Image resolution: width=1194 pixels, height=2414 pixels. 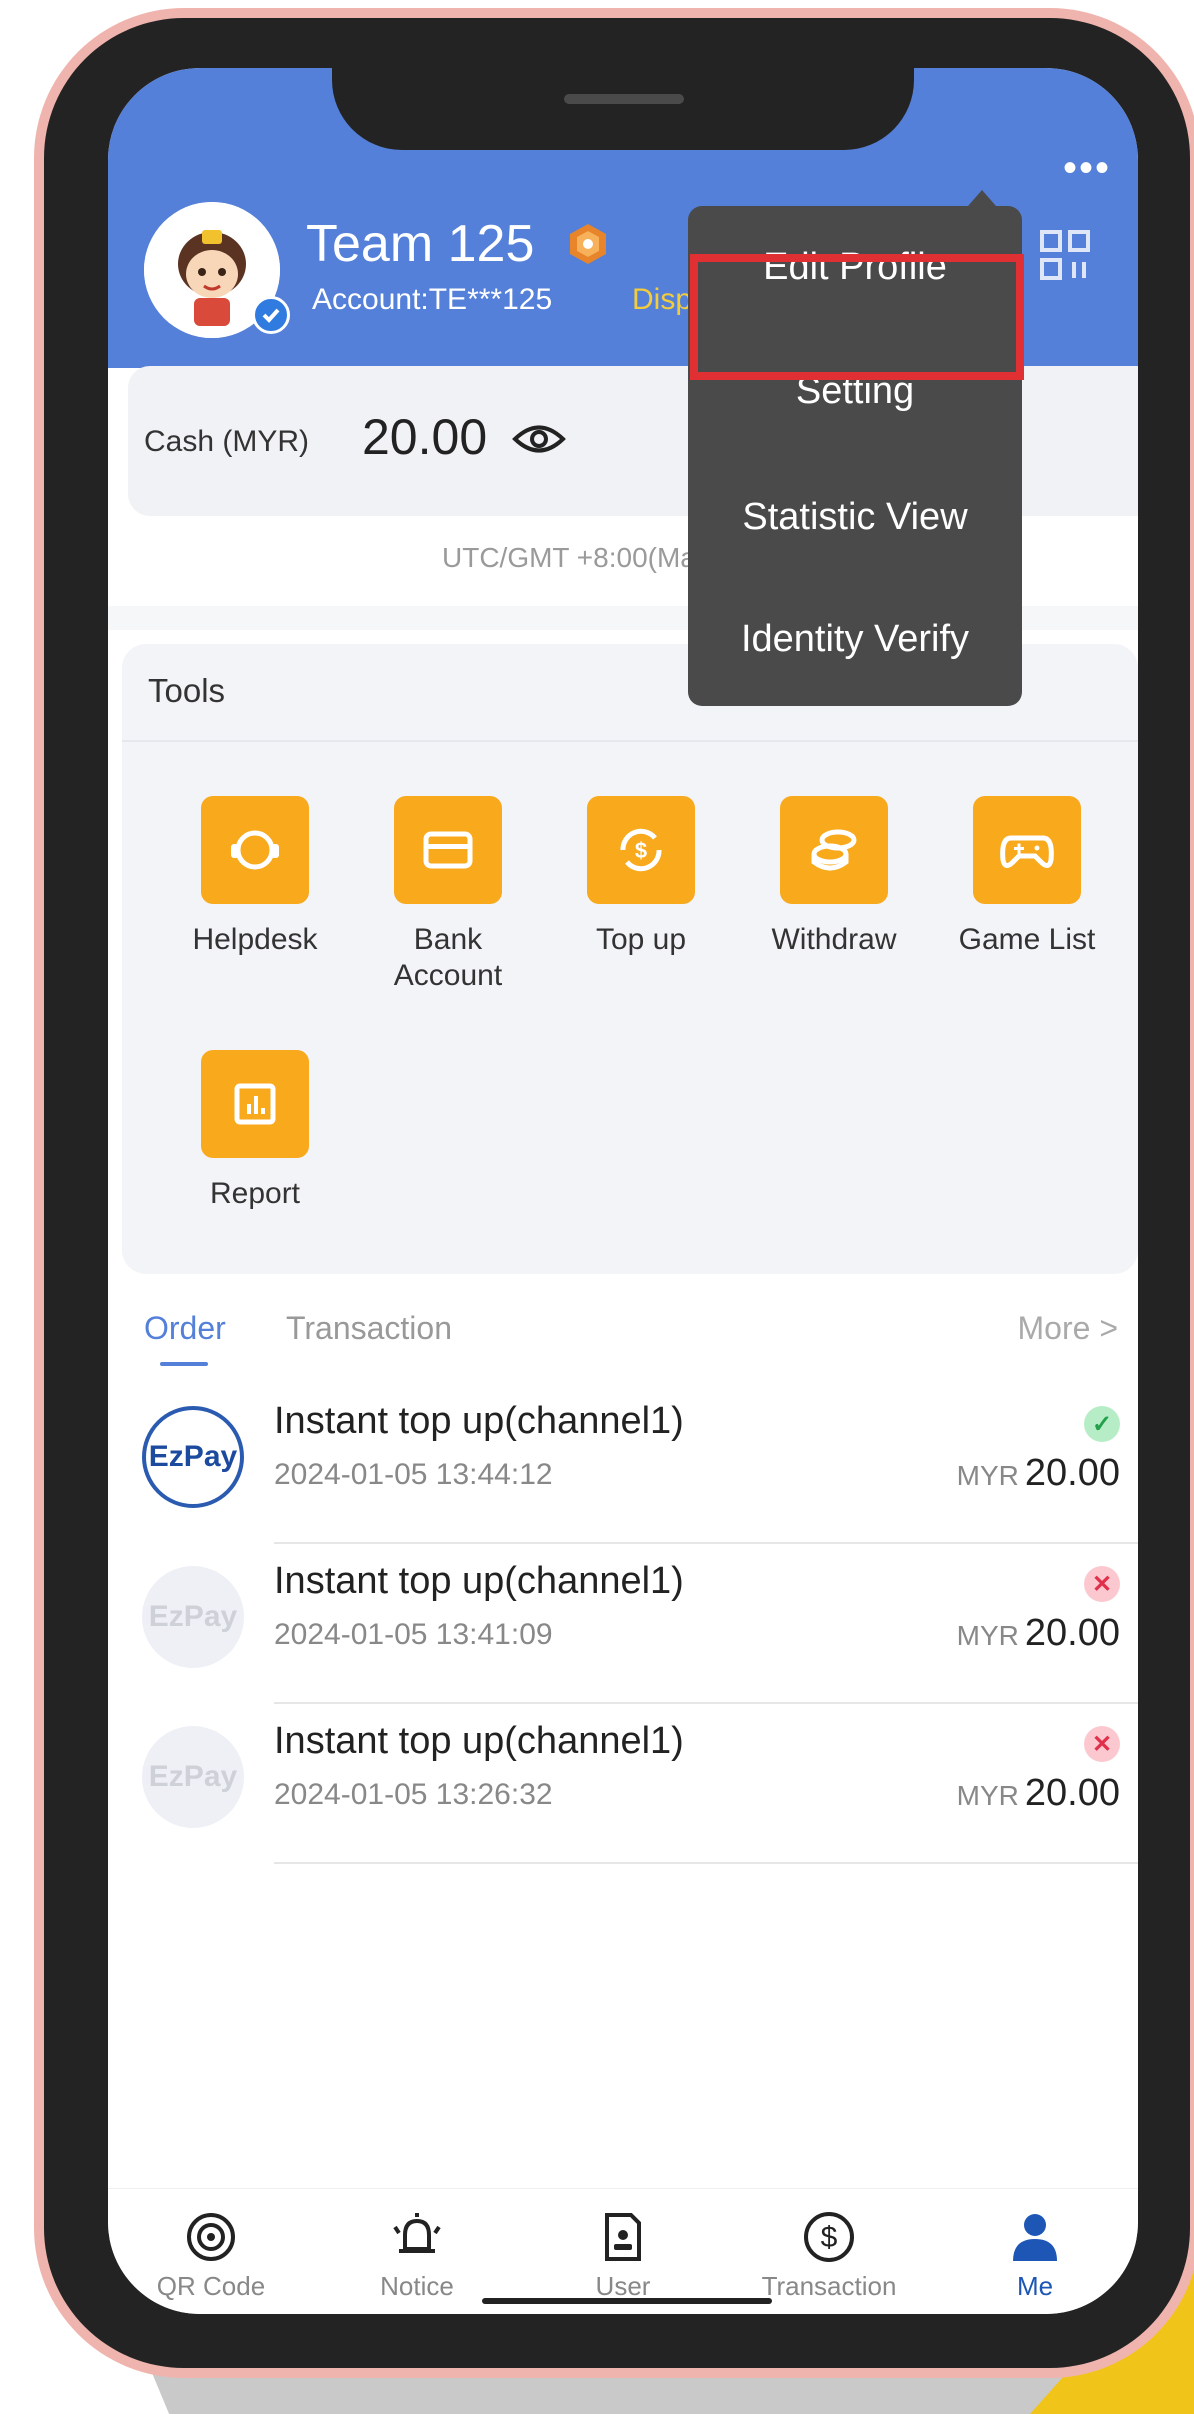 What do you see at coordinates (185, 1328) in the screenshot?
I see `tab-order: Order` at bounding box center [185, 1328].